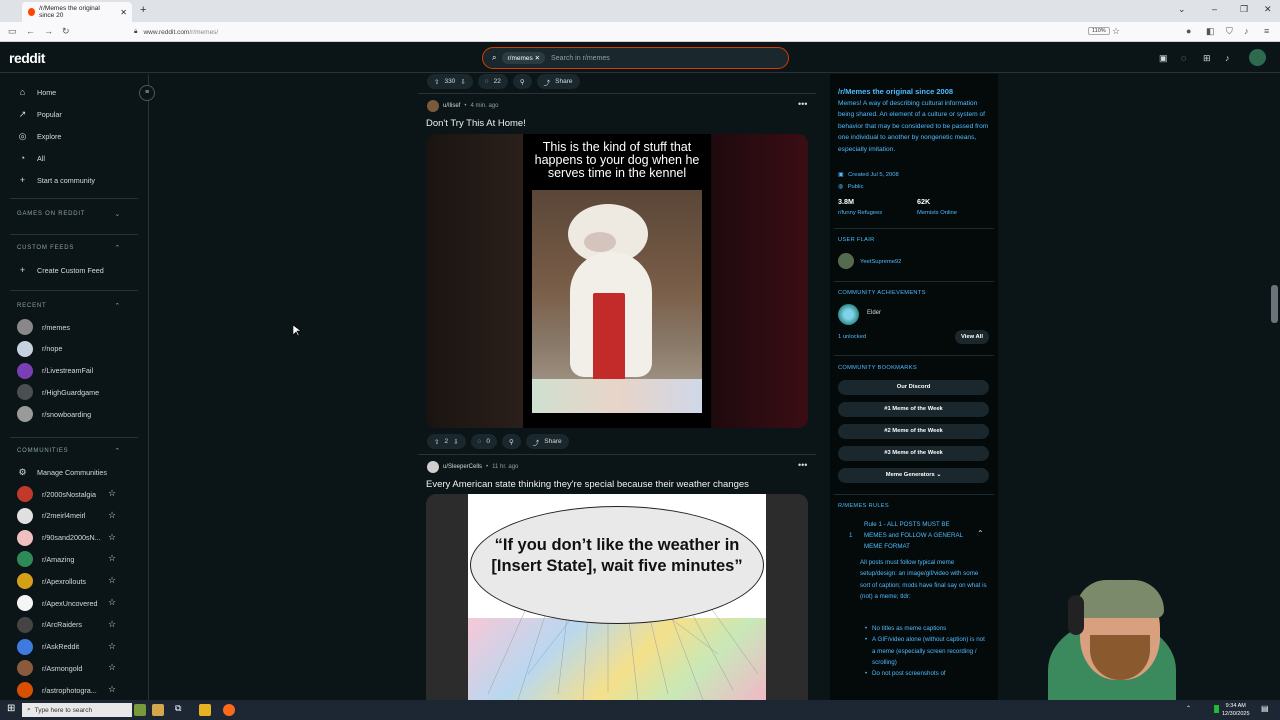 Image resolution: width=1280 pixels, height=720 pixels. I want to click on back-icon: ←, so click(30, 31).